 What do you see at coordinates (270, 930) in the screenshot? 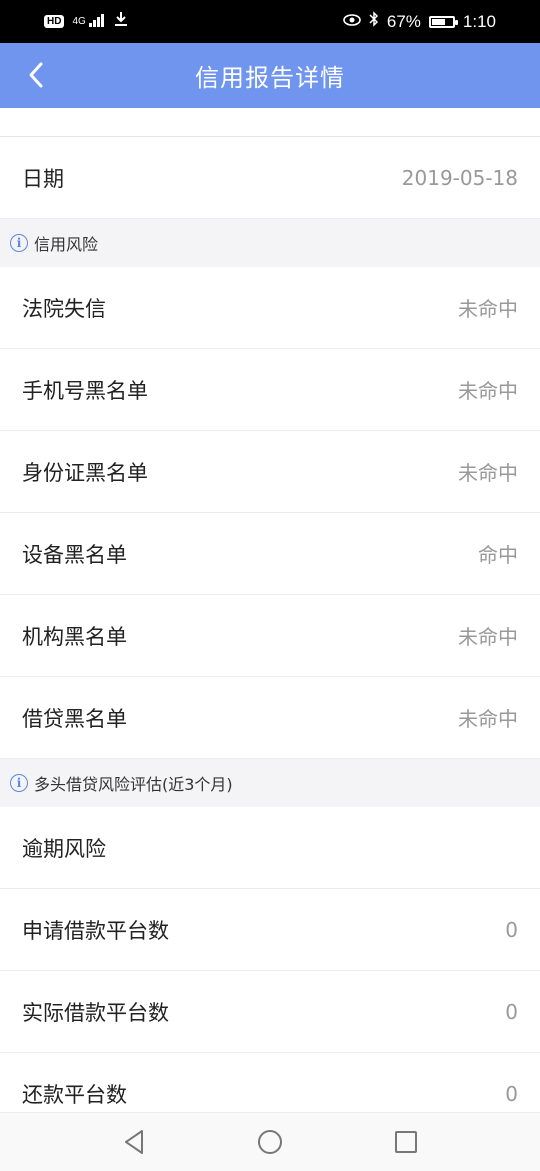
I see `list-item: 申请借款平台数 0` at bounding box center [270, 930].